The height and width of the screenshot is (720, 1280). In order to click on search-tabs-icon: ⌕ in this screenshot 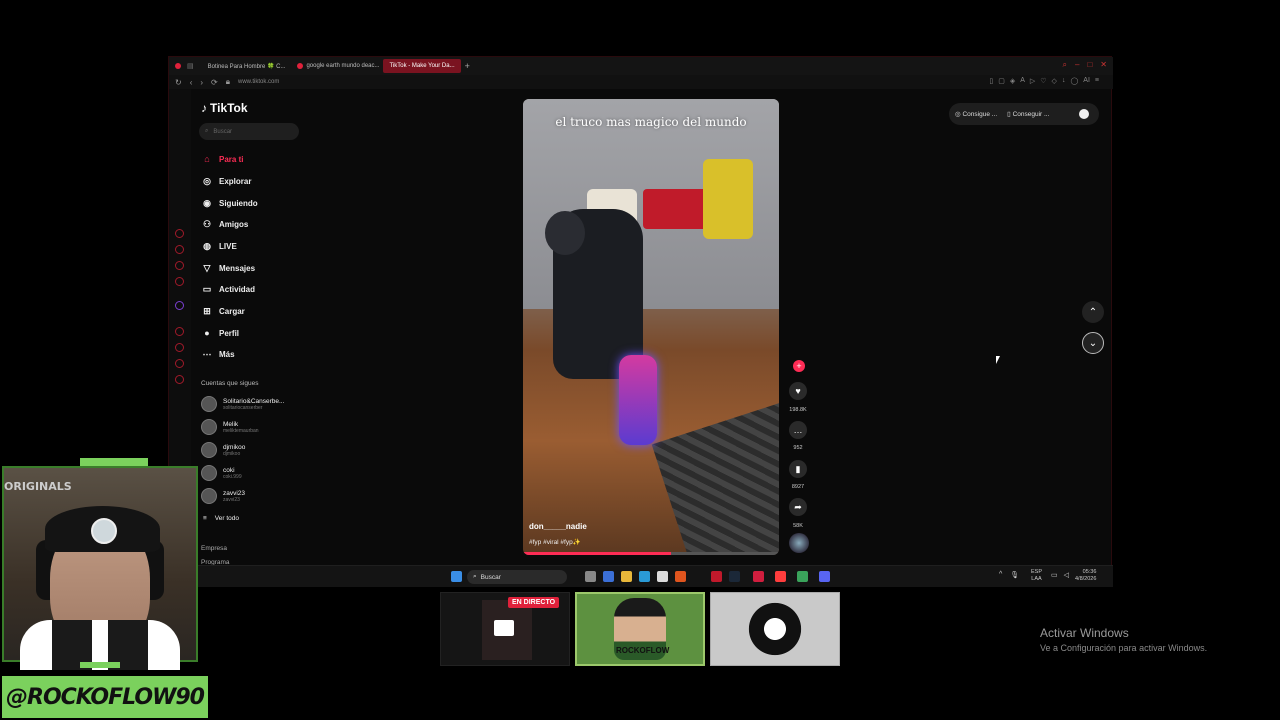, I will do `click(1065, 65)`.